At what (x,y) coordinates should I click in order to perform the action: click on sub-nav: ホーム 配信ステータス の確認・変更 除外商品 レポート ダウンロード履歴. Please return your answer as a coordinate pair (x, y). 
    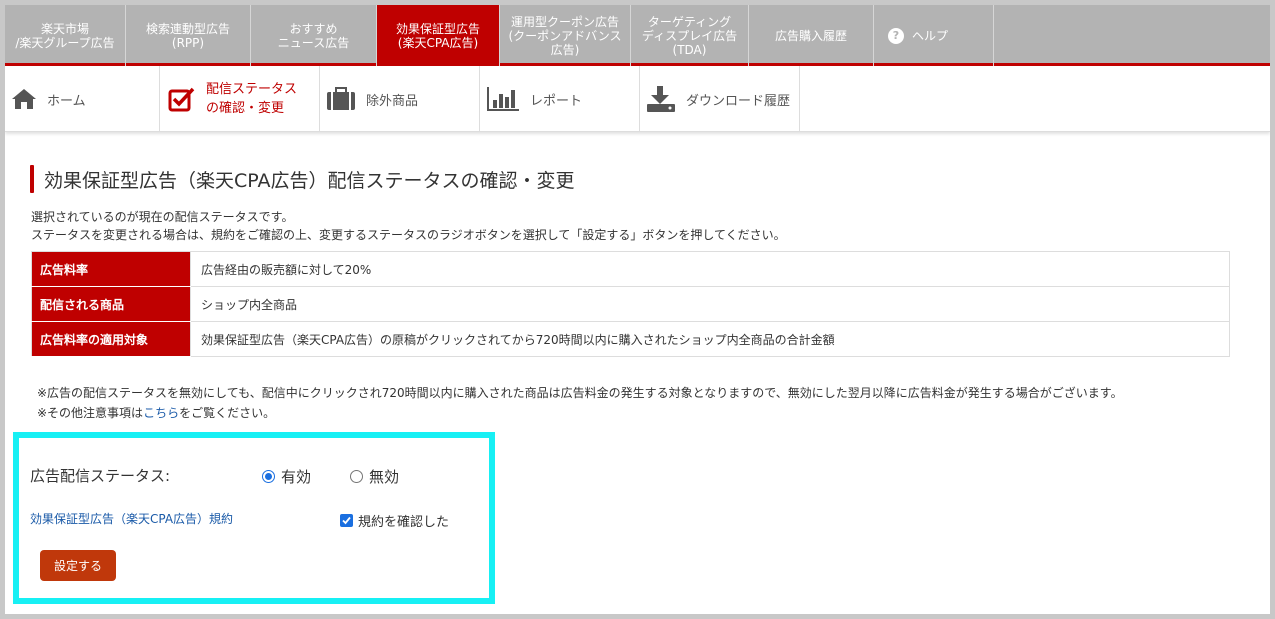
    Looking at the image, I should click on (637, 99).